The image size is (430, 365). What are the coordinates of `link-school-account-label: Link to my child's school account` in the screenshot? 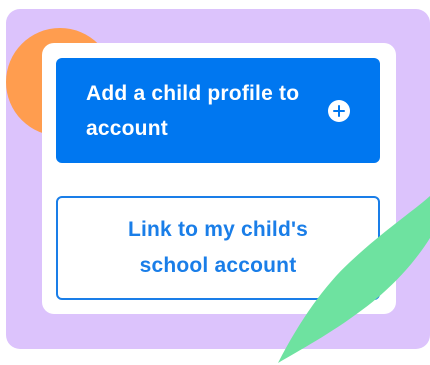 It's located at (218, 247).